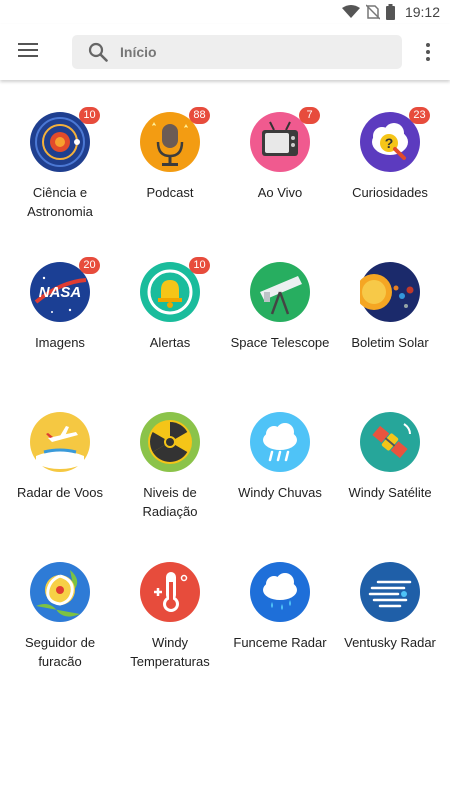 The image size is (450, 800). I want to click on search-input: Início, so click(138, 52).